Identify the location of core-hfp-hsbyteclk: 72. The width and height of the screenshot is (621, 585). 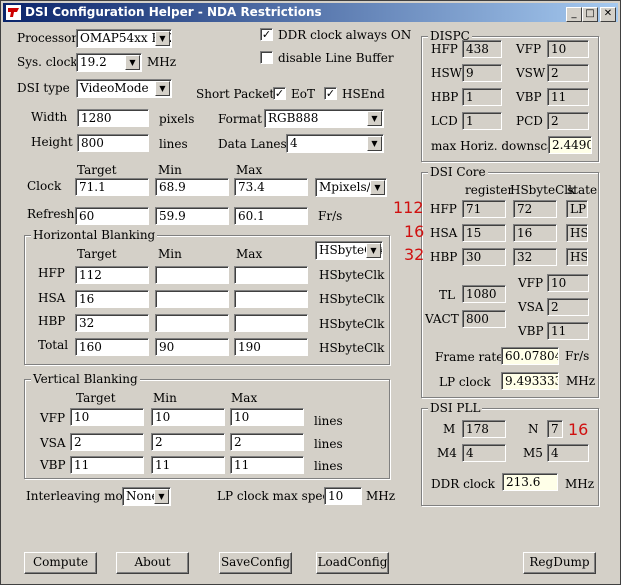
(535, 209).